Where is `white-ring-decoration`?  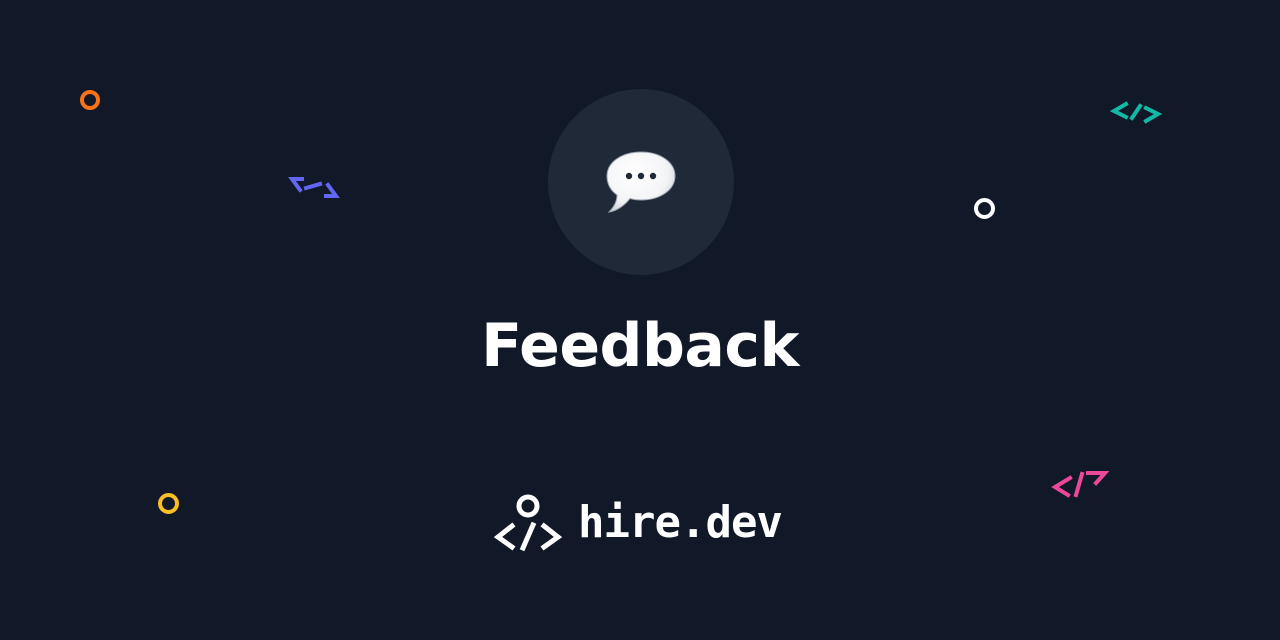
white-ring-decoration is located at coordinates (984, 208).